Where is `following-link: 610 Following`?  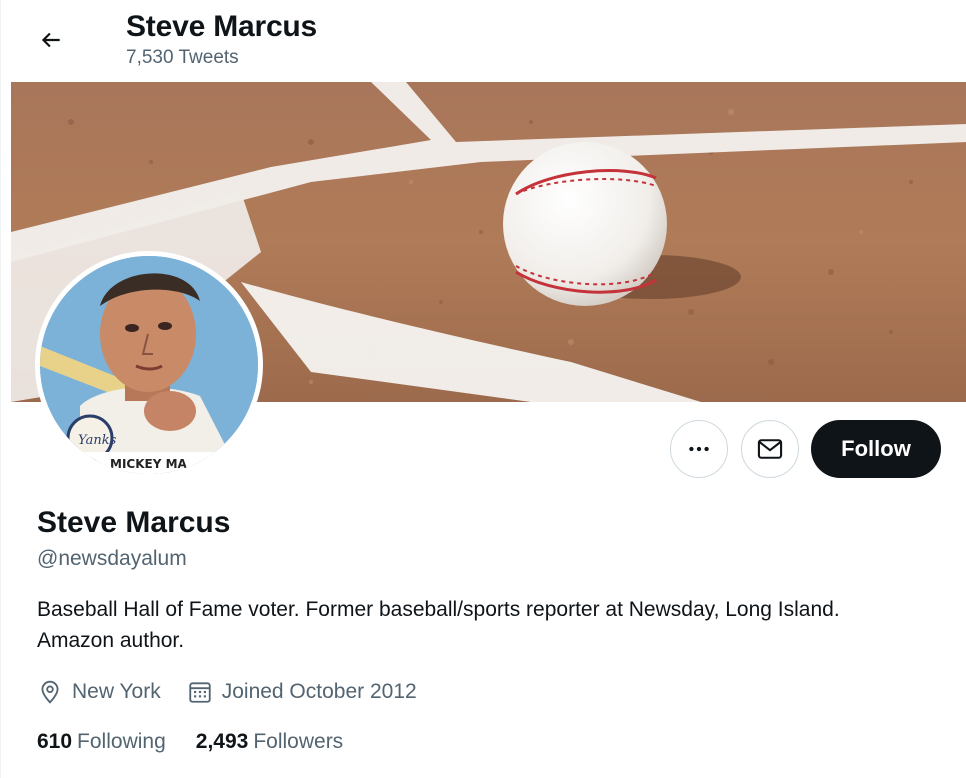 following-link: 610 Following is located at coordinates (101, 742).